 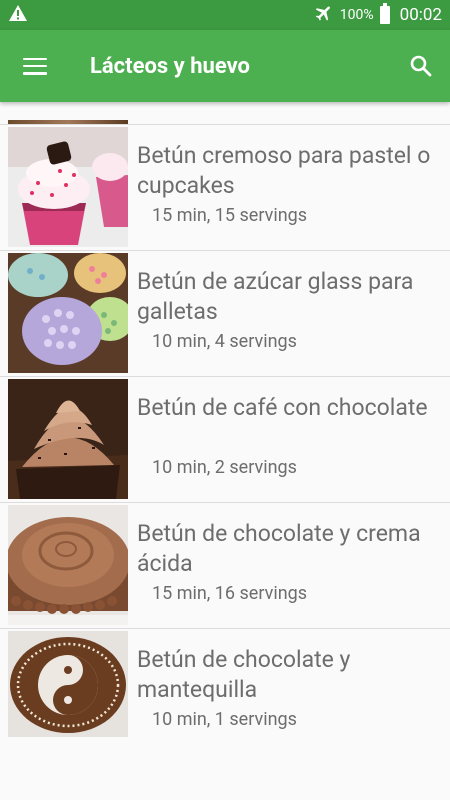 I want to click on search-icon, so click(x=421, y=66).